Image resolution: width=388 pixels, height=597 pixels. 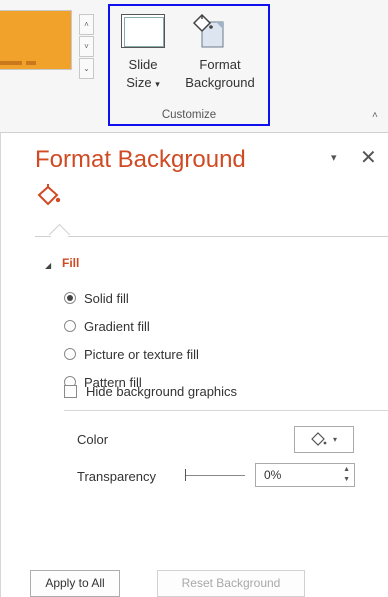 I want to click on picture-fill-label: Picture or texture fill, so click(x=141, y=354).